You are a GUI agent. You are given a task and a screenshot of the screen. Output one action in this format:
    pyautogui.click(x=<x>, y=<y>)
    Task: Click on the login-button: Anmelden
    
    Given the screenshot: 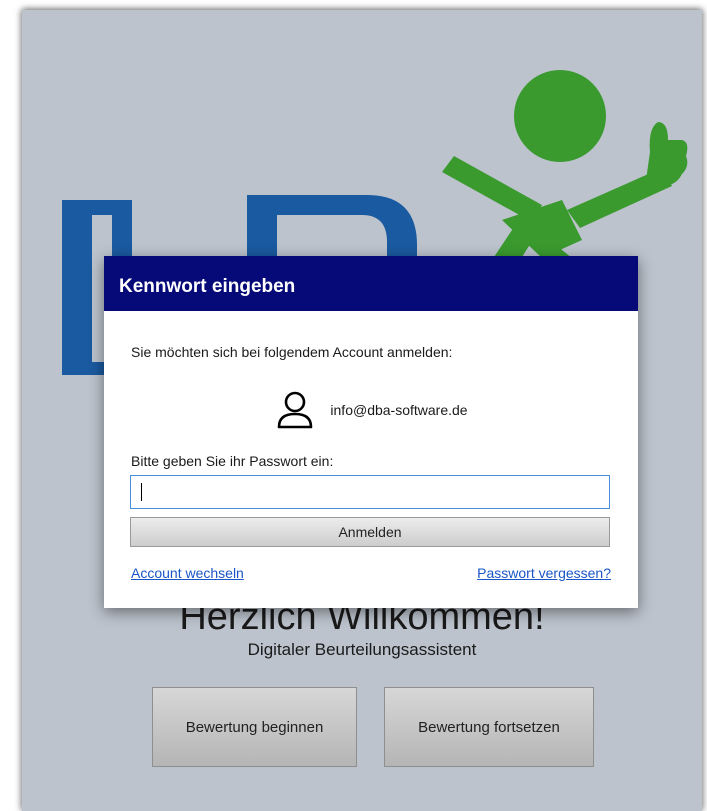 What is the action you would take?
    pyautogui.click(x=370, y=532)
    